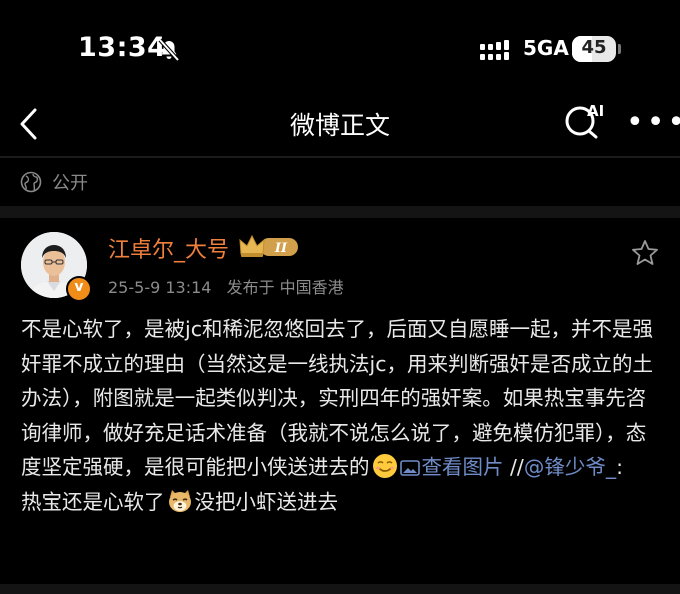 This screenshot has height=594, width=680. I want to click on globe-icon, so click(31, 182).